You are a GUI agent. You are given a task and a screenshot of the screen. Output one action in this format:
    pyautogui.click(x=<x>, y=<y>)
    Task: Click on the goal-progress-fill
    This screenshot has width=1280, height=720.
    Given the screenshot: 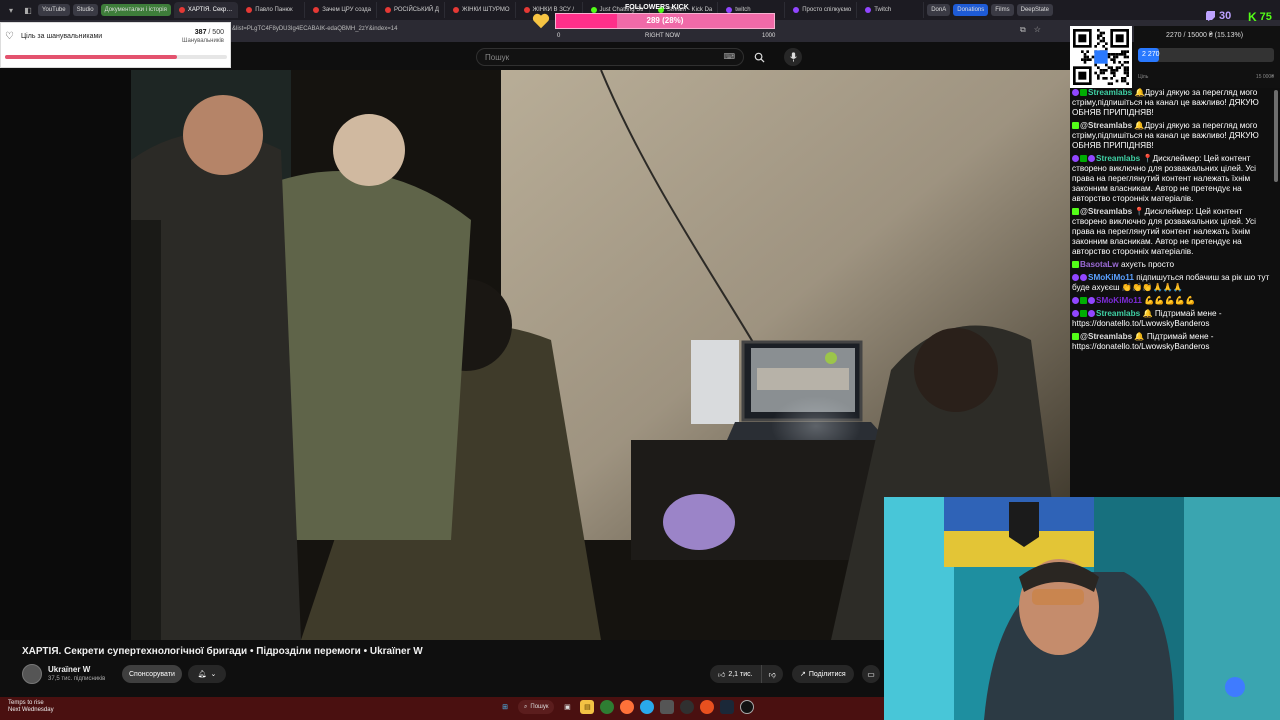 What is the action you would take?
    pyautogui.click(x=91, y=57)
    